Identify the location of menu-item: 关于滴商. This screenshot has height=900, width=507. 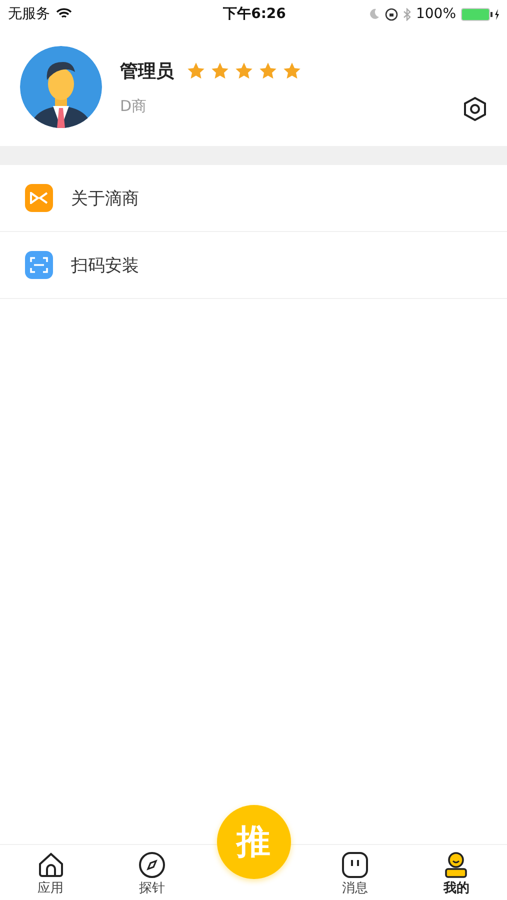
(253, 198).